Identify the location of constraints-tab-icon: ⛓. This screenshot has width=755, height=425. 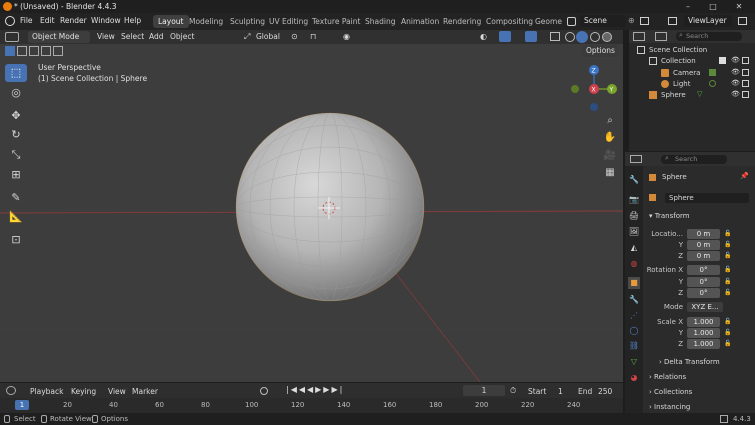
(634, 346).